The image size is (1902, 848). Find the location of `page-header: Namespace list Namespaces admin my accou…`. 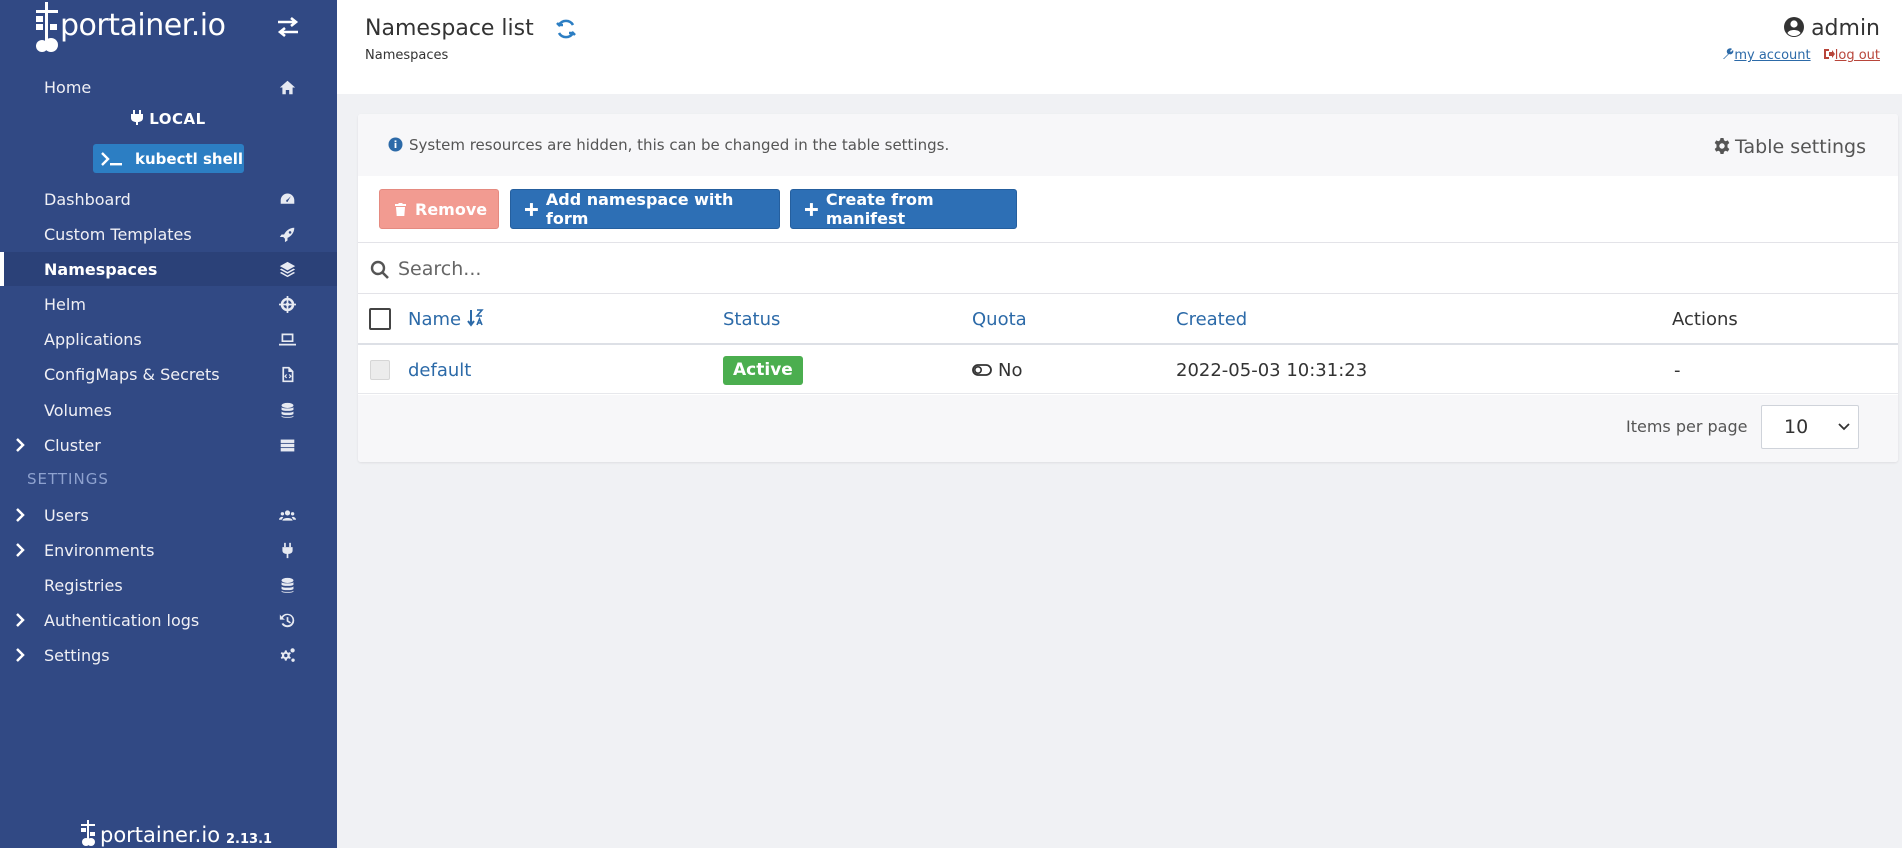

page-header: Namespace list Namespaces admin my accou… is located at coordinates (1119, 47).